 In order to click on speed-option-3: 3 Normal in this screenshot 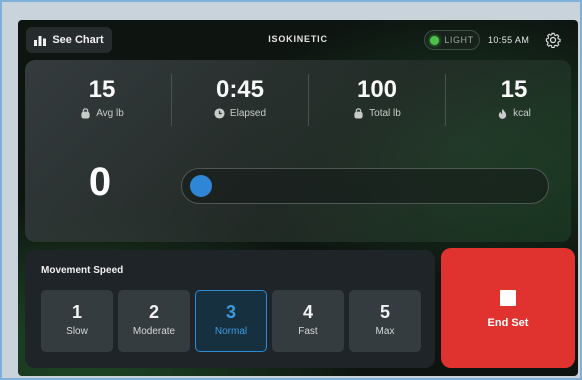, I will do `click(231, 321)`.